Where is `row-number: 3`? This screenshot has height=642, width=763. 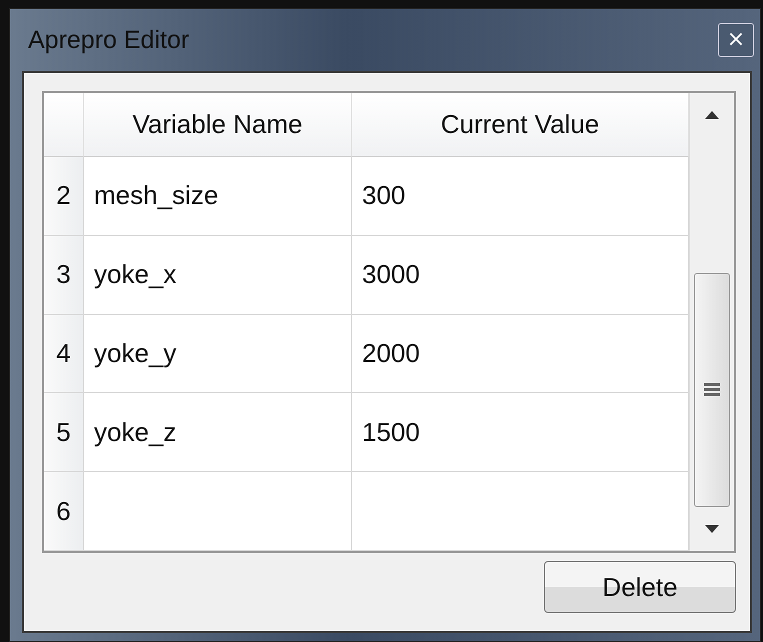 row-number: 3 is located at coordinates (64, 275).